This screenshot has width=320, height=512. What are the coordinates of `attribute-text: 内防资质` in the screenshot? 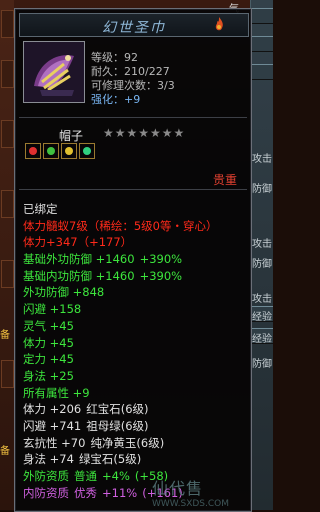 It's located at (46, 492).